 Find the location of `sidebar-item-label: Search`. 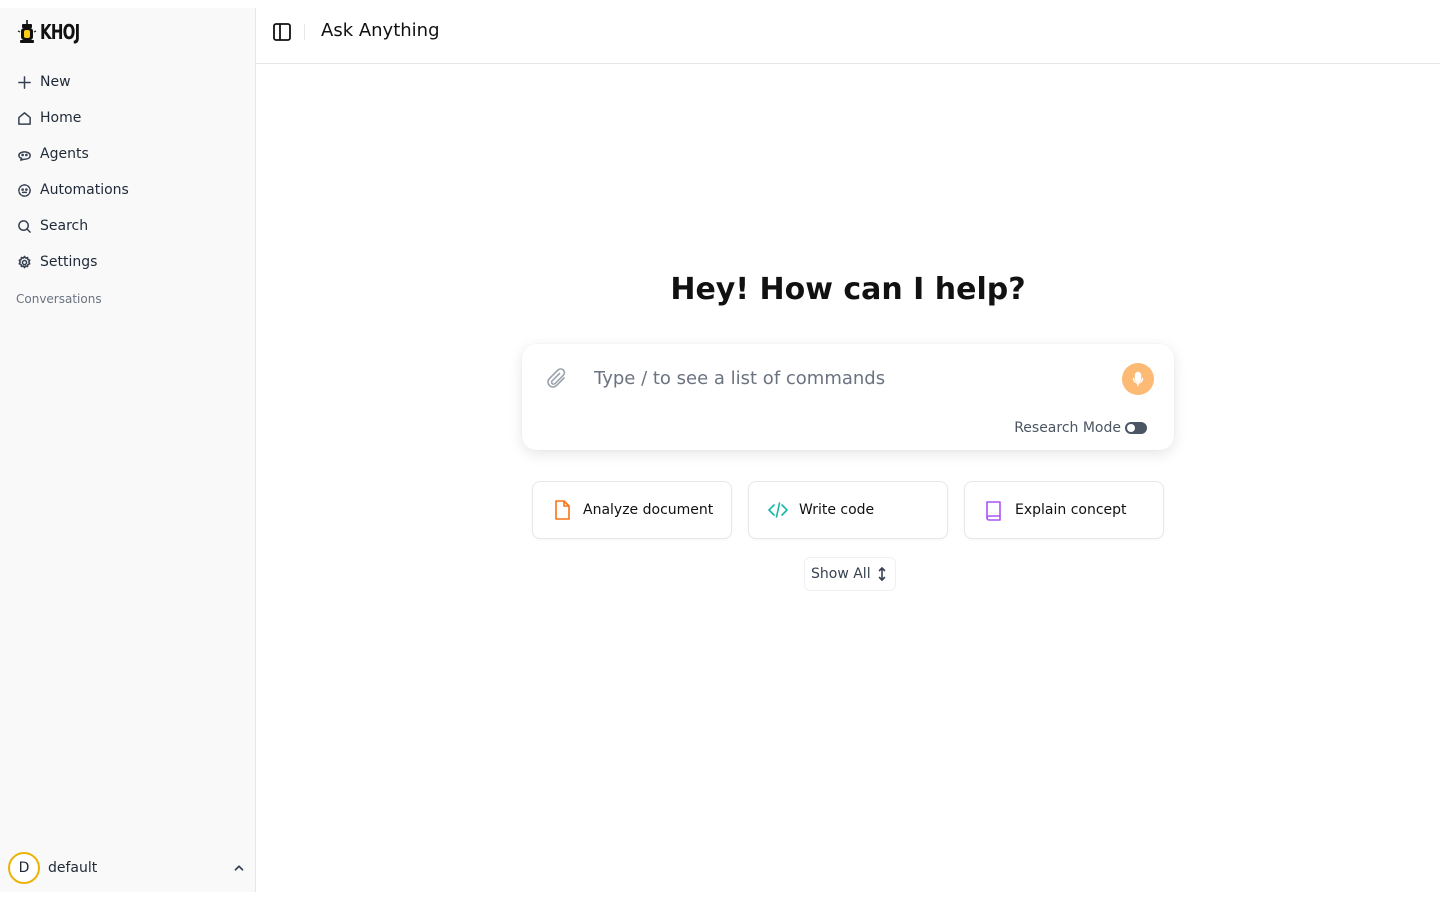

sidebar-item-label: Search is located at coordinates (64, 226).